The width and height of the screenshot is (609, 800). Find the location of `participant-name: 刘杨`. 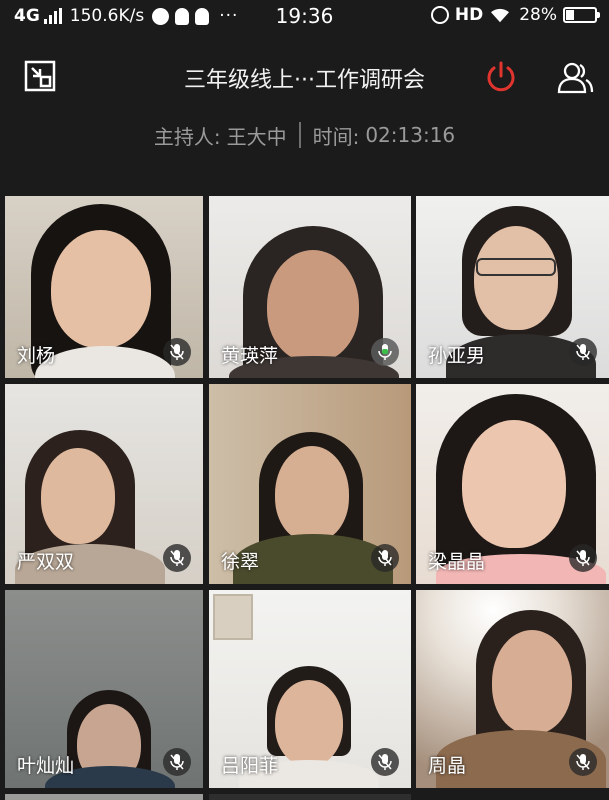

participant-name: 刘杨 is located at coordinates (36, 356).